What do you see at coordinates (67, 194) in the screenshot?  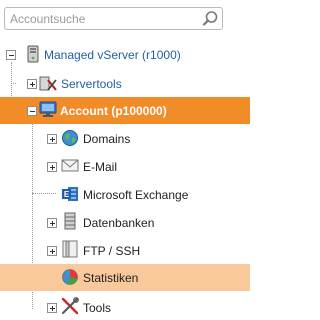 I see `svg-text: E` at bounding box center [67, 194].